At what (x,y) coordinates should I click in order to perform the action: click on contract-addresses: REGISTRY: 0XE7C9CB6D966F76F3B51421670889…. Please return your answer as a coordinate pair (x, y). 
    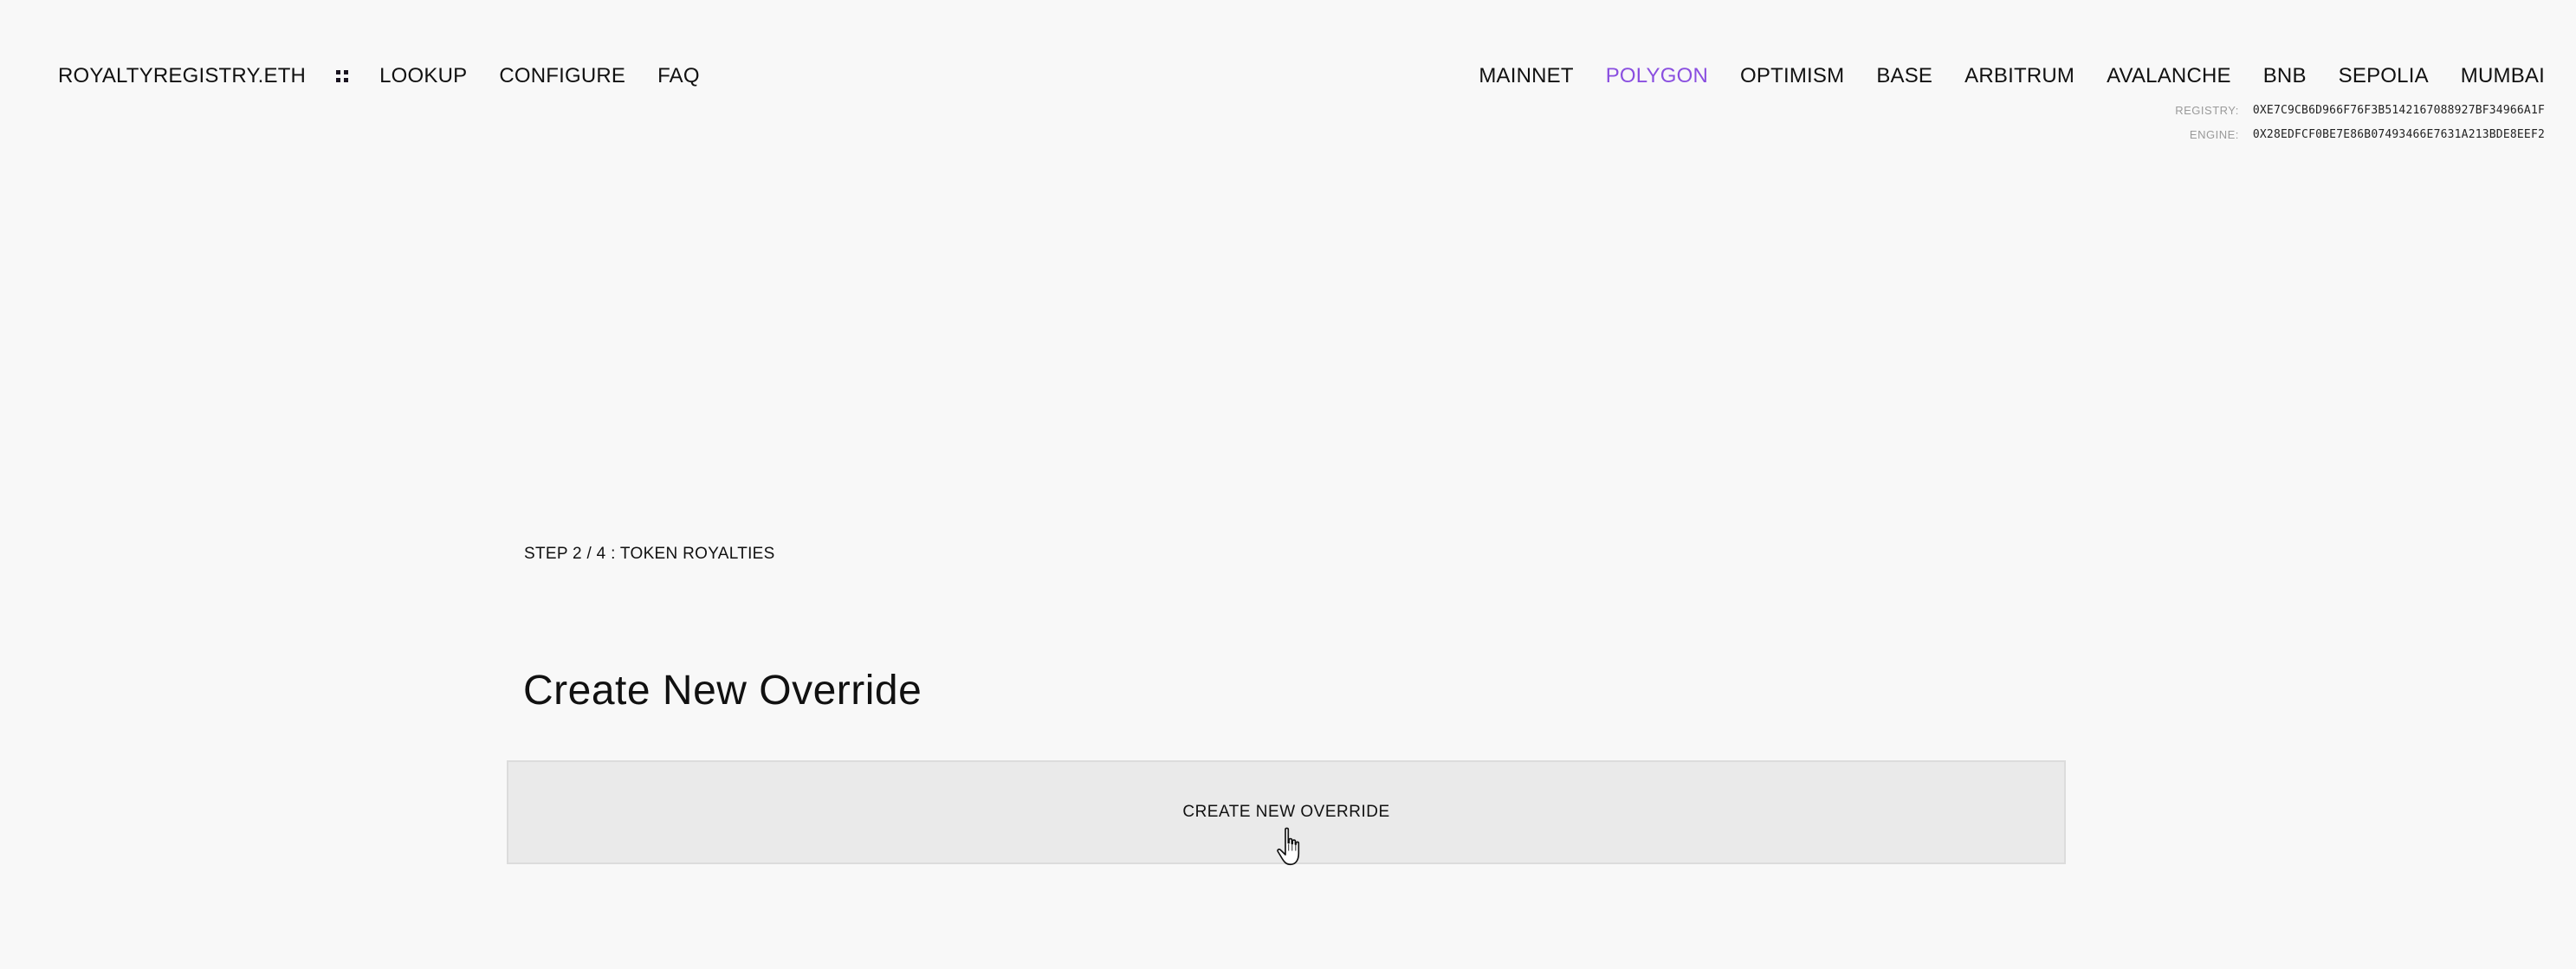
    Looking at the image, I should click on (2360, 123).